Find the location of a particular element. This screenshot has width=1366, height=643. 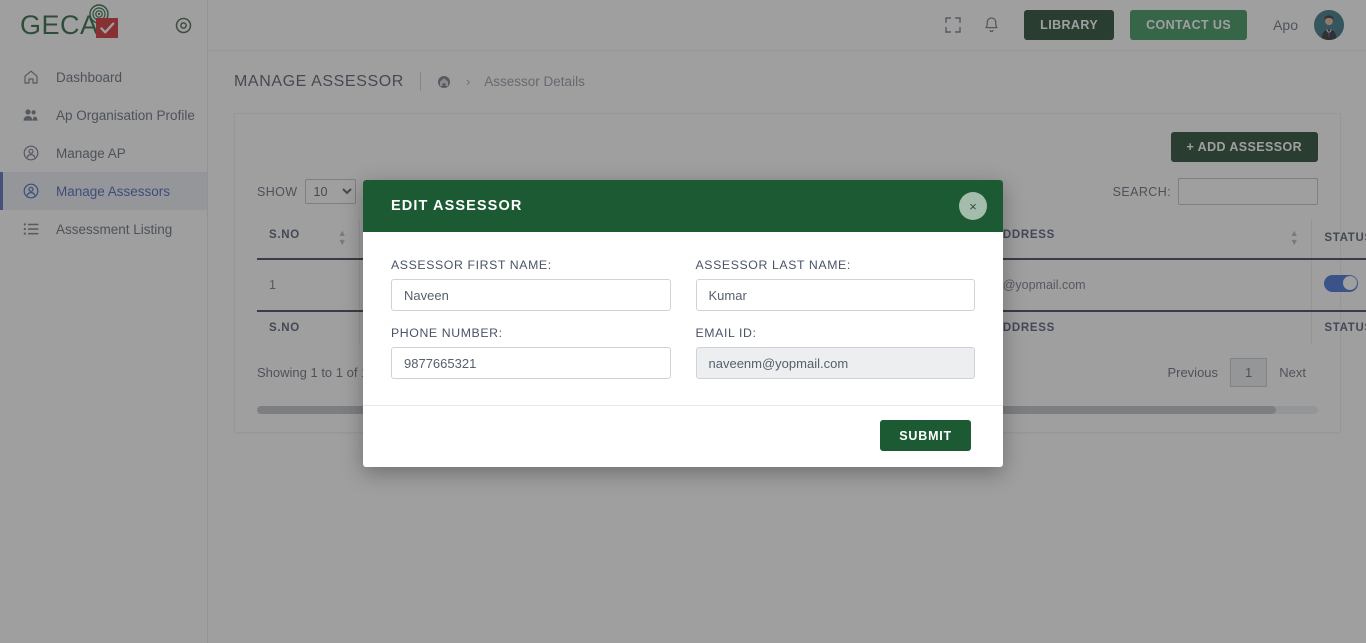

email-group: EMAIL ID: is located at coordinates (835, 352).